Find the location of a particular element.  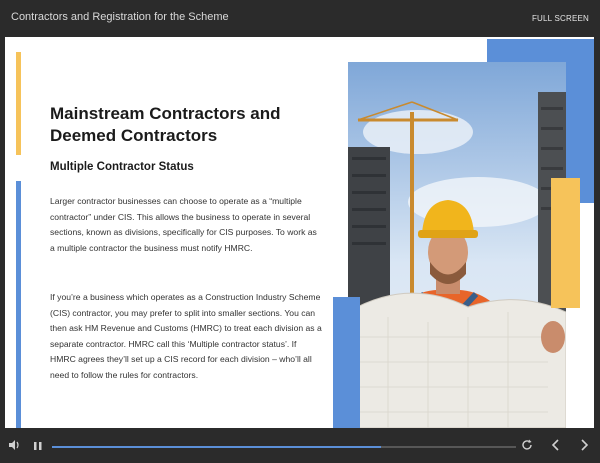

slide-heading-line2: Deemed Contractors is located at coordinates (134, 135).